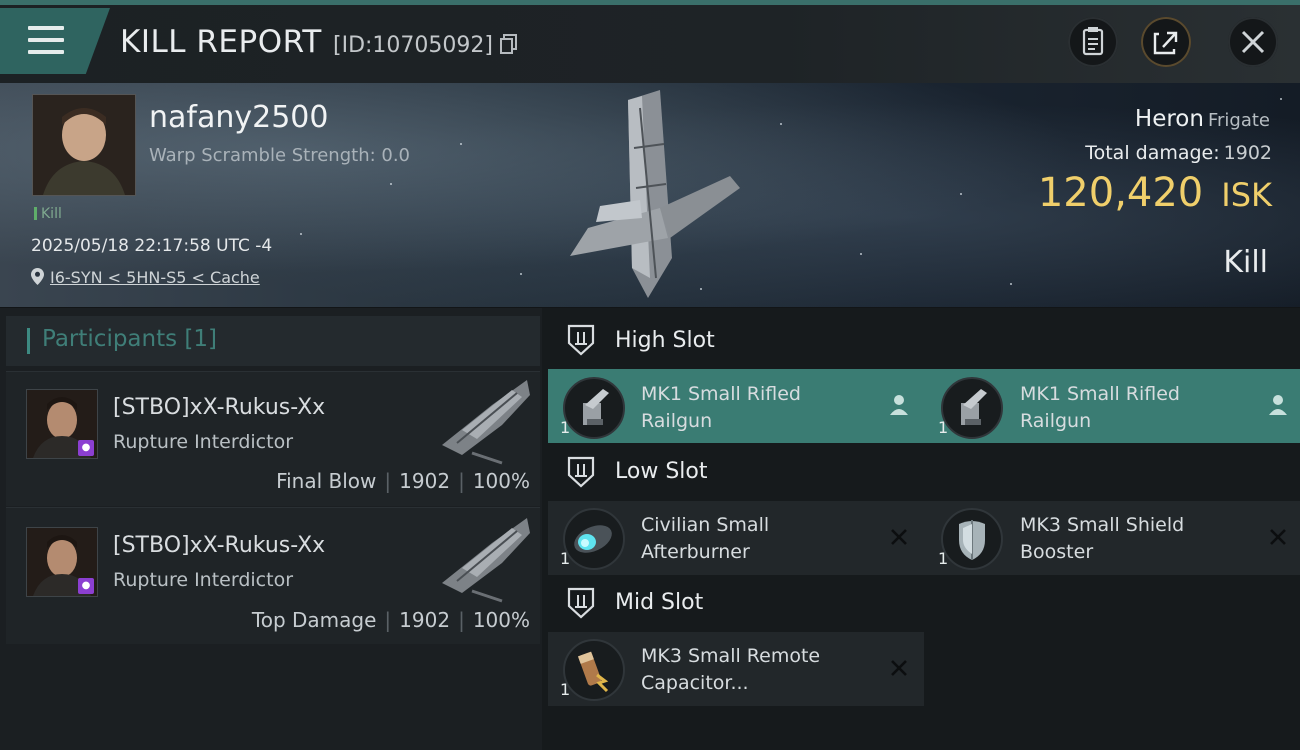  I want to click on ship-render-image, so click(655, 194).